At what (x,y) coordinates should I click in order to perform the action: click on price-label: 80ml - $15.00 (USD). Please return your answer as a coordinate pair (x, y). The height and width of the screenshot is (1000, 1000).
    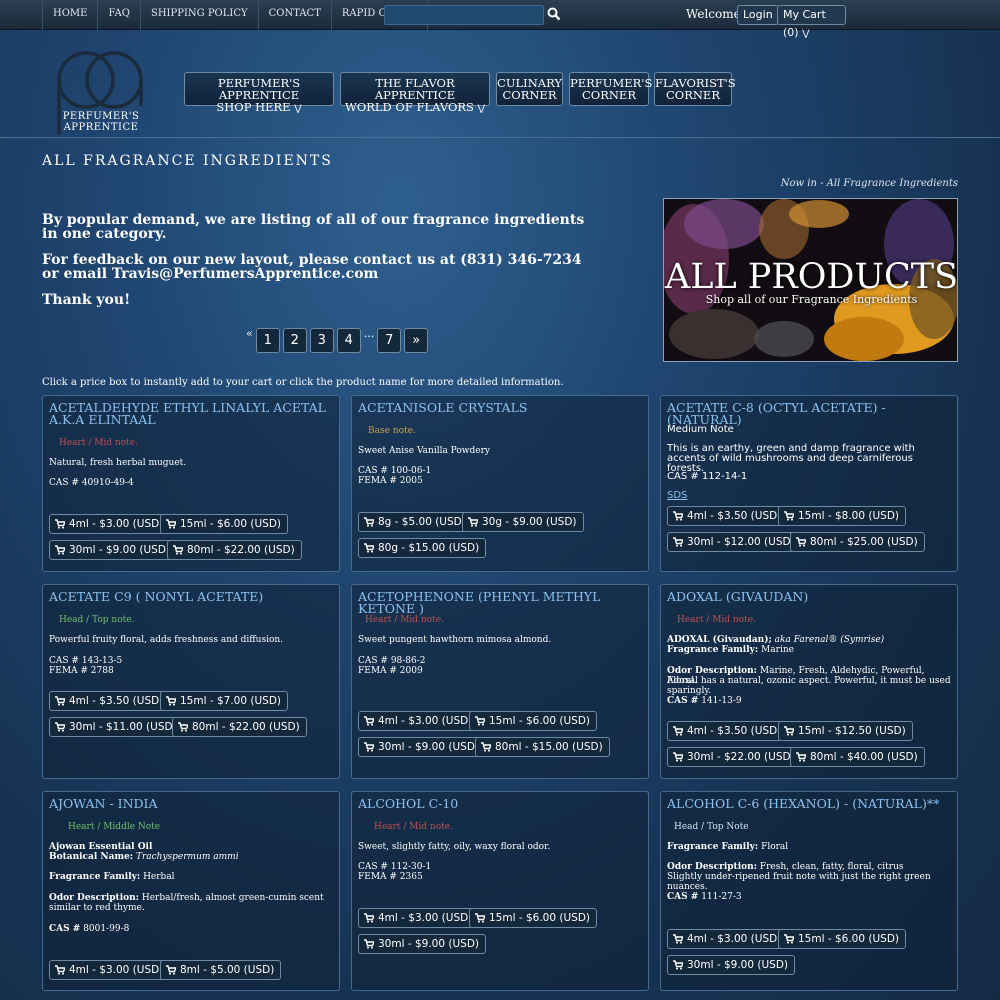
    Looking at the image, I should click on (549, 747).